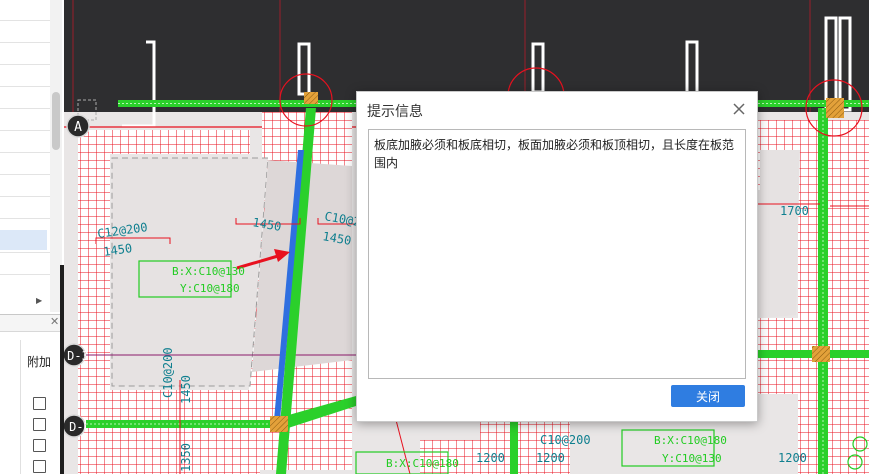  What do you see at coordinates (39, 362) in the screenshot?
I see `column-header-attach: 附加` at bounding box center [39, 362].